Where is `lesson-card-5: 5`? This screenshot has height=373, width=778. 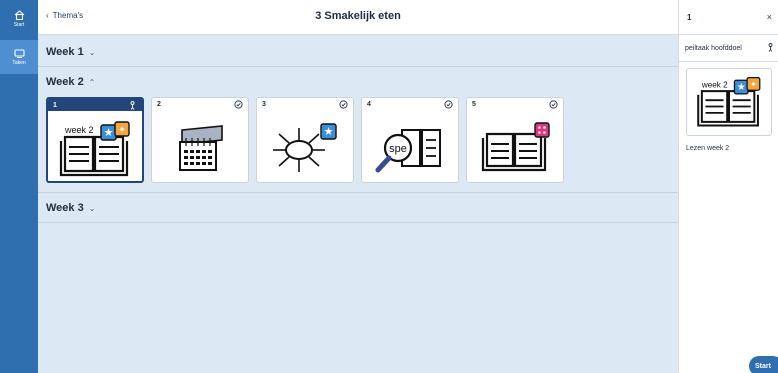
lesson-card-5: 5 is located at coordinates (515, 140).